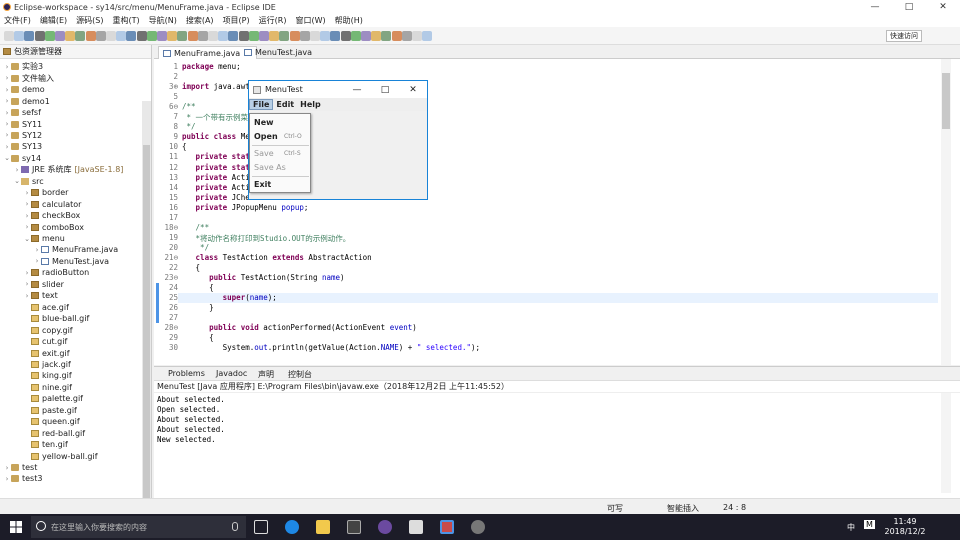 Image resolution: width=960 pixels, height=540 pixels. Describe the element at coordinates (23, 147) in the screenshot. I see `tree-item: › SY13` at that location.